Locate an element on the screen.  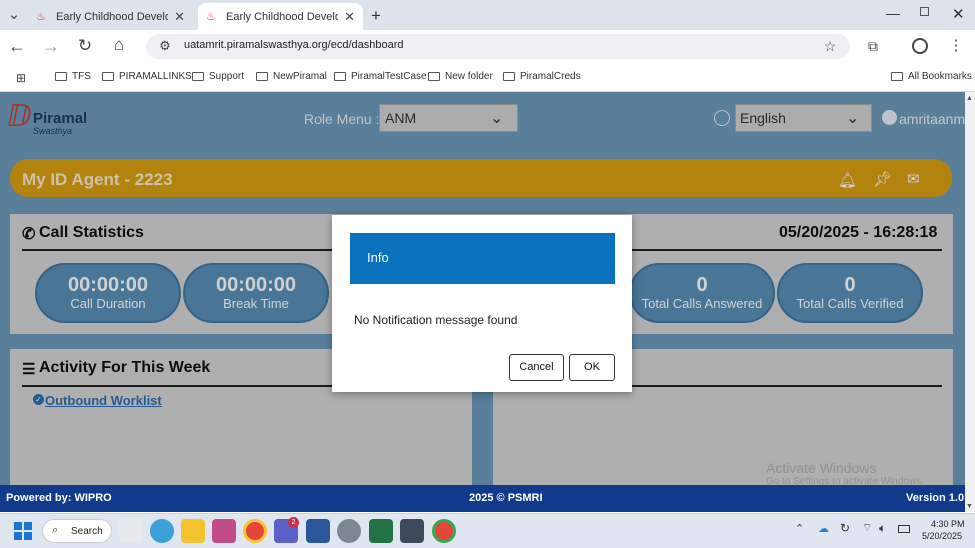
word-icon is located at coordinates (318, 531).